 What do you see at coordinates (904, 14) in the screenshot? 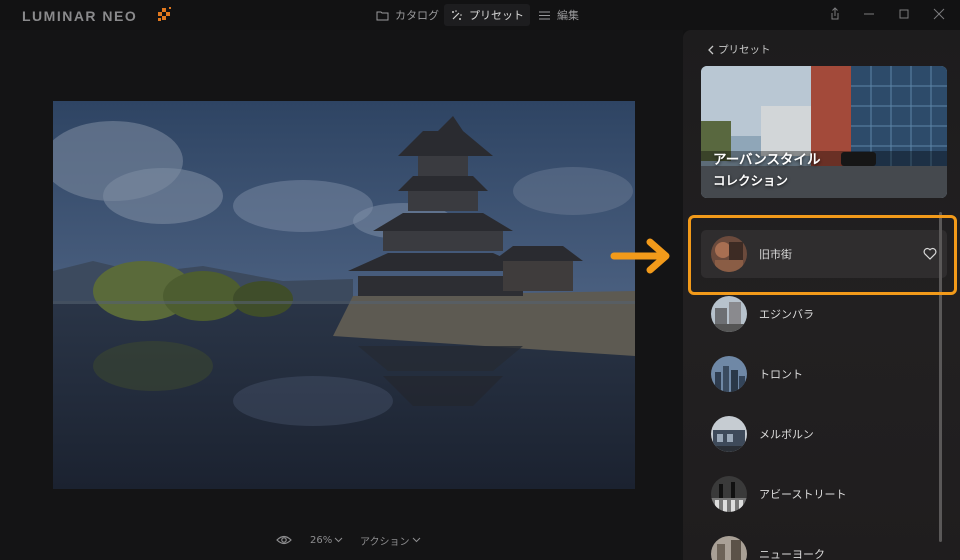
I see `maximize-icon` at bounding box center [904, 14].